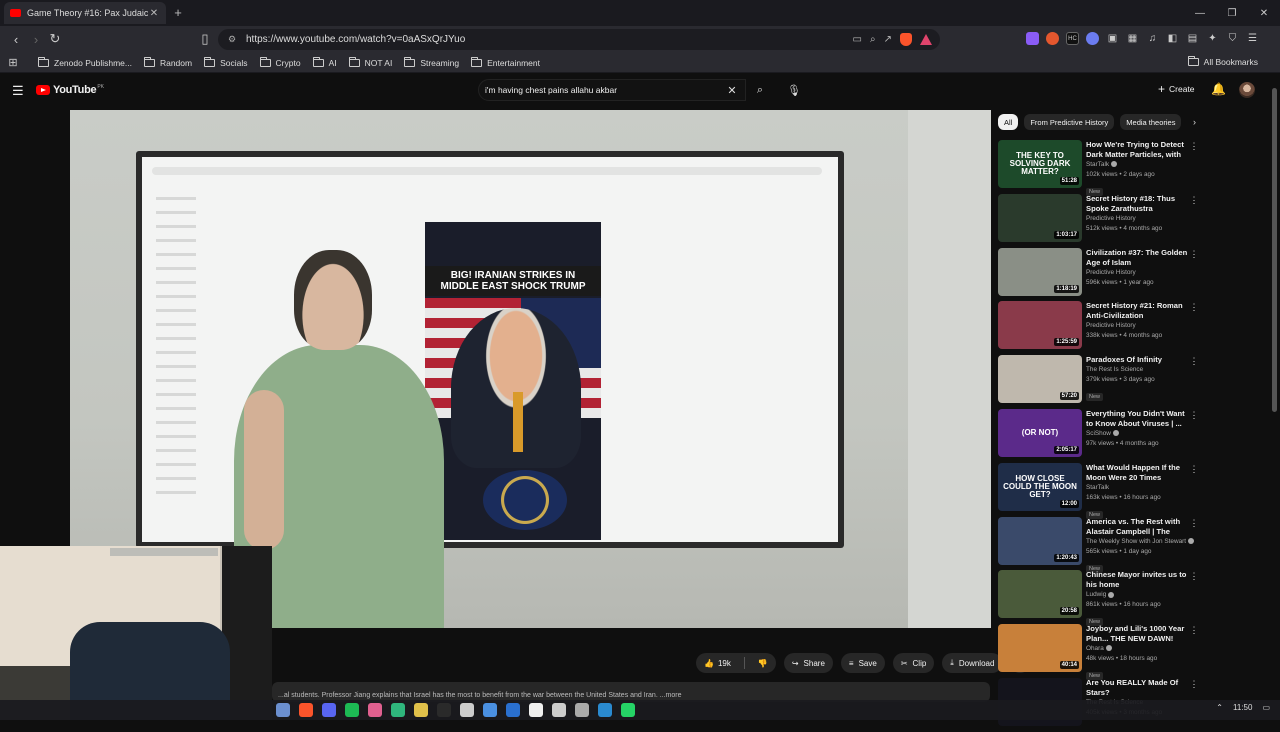 Image resolution: width=1280 pixels, height=732 pixels. What do you see at coordinates (1140, 542) in the screenshot?
I see `channel-name: The Weekly Show with Jon Stewart` at bounding box center [1140, 542].